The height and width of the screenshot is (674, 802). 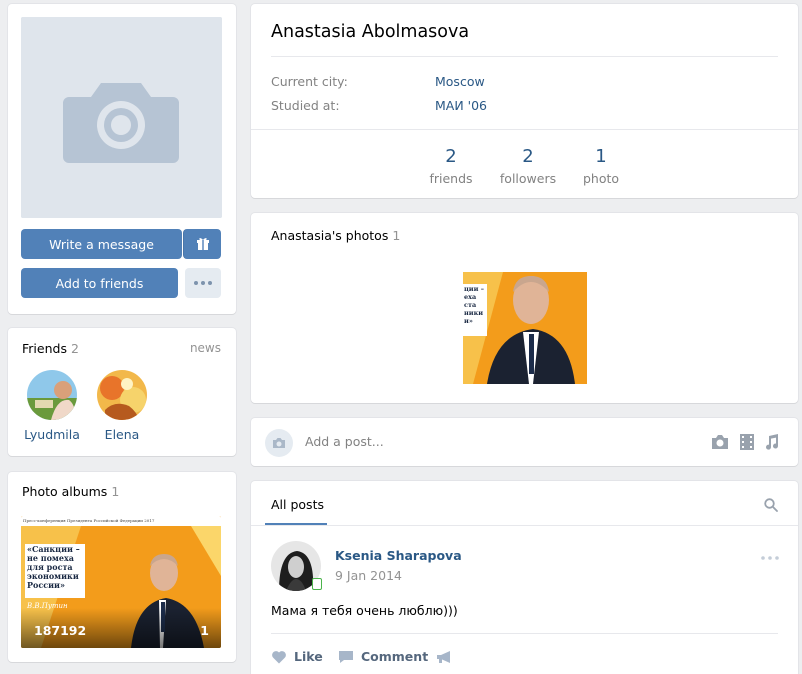 What do you see at coordinates (305, 105) in the screenshot?
I see `info-label-education: Studied at:` at bounding box center [305, 105].